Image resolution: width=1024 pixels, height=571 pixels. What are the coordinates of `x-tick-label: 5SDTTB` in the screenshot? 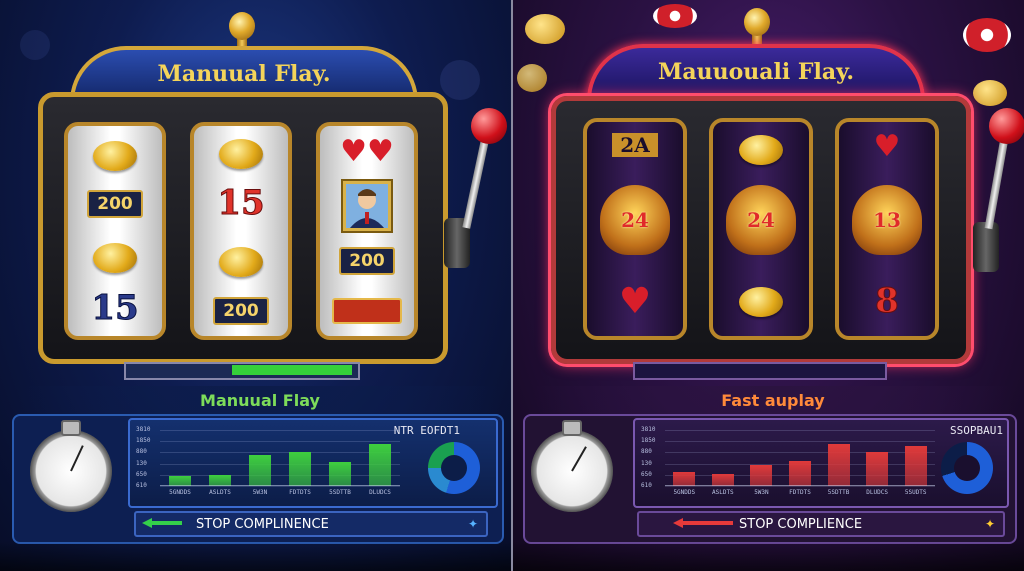 It's located at (340, 492).